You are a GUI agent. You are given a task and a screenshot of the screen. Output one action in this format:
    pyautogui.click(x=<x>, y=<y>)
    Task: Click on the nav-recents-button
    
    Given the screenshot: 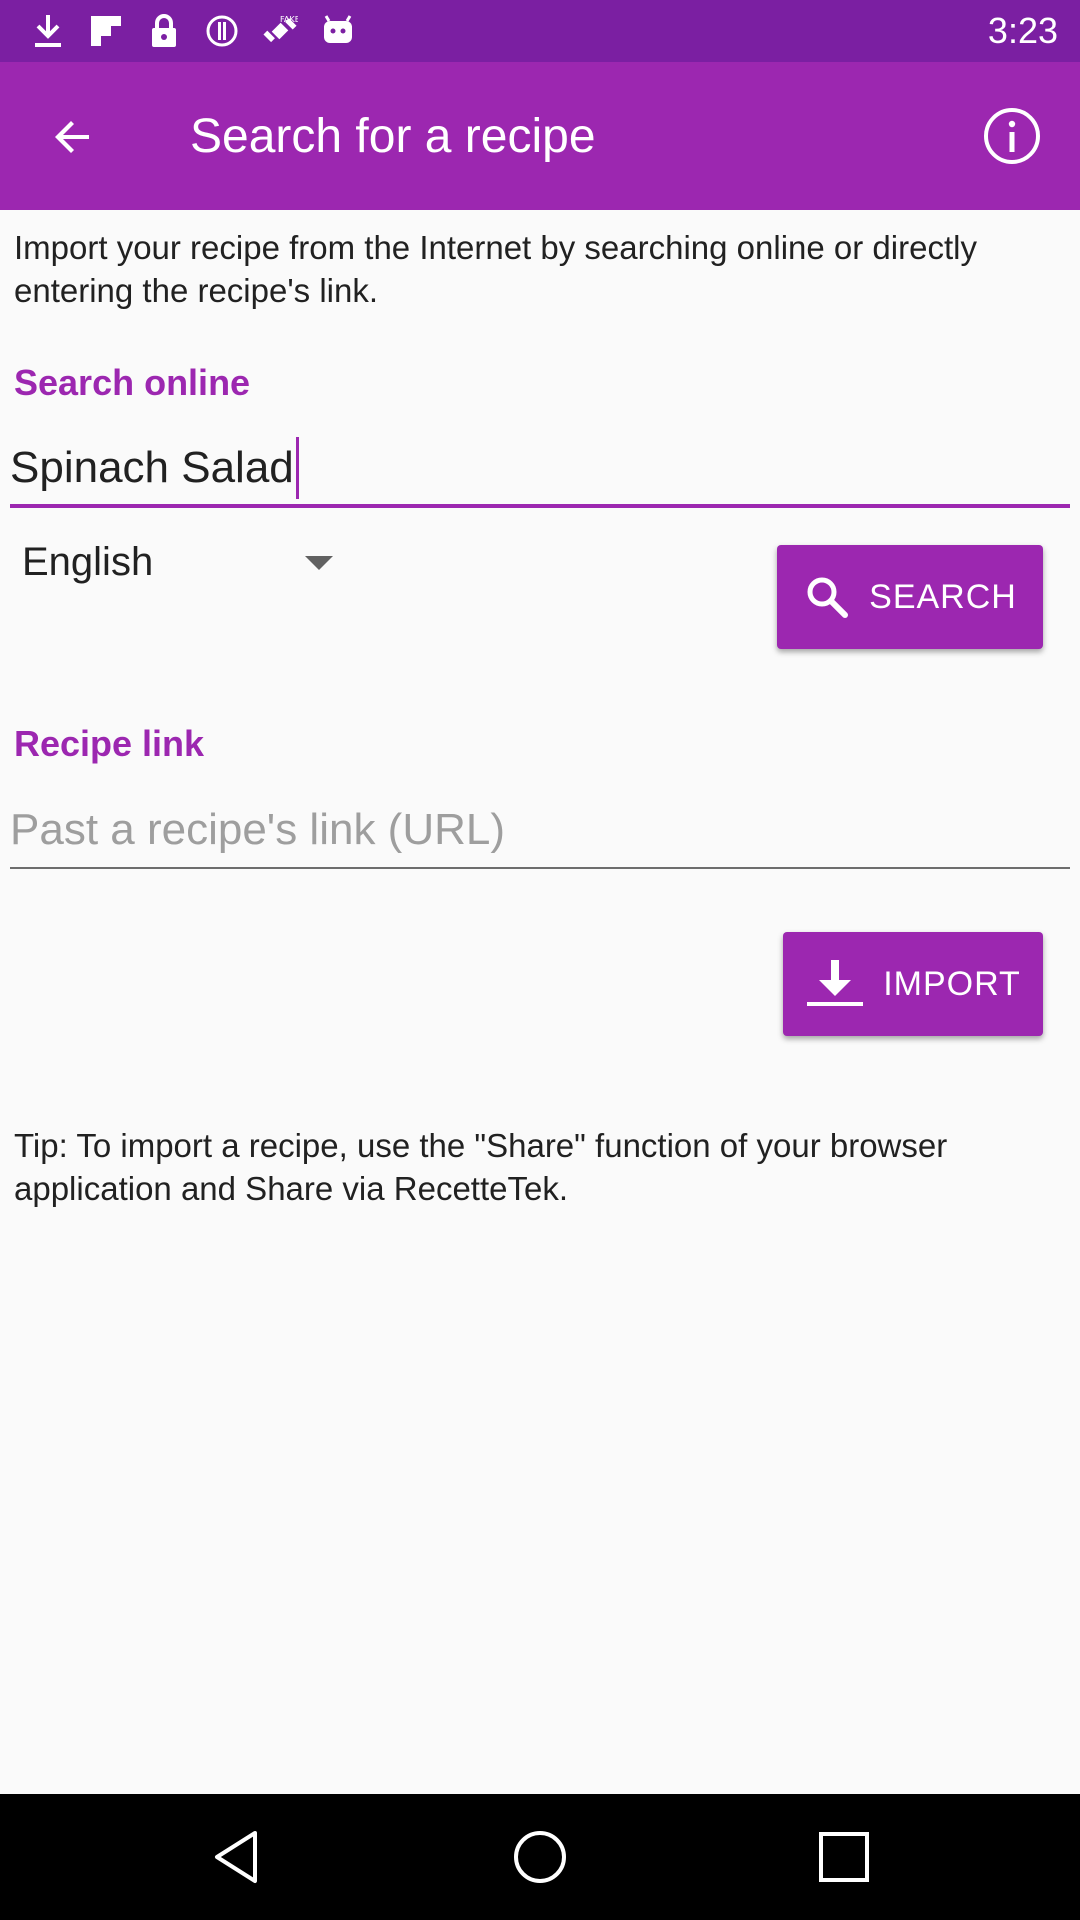 What is the action you would take?
    pyautogui.click(x=844, y=1857)
    